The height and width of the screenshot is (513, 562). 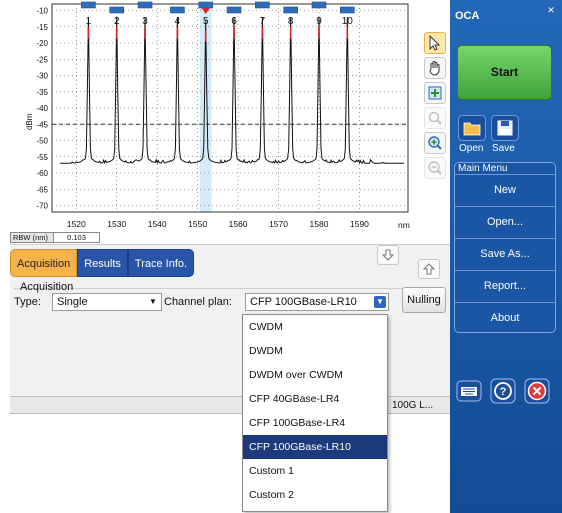 I want to click on hand-pan-icon, so click(x=434, y=68).